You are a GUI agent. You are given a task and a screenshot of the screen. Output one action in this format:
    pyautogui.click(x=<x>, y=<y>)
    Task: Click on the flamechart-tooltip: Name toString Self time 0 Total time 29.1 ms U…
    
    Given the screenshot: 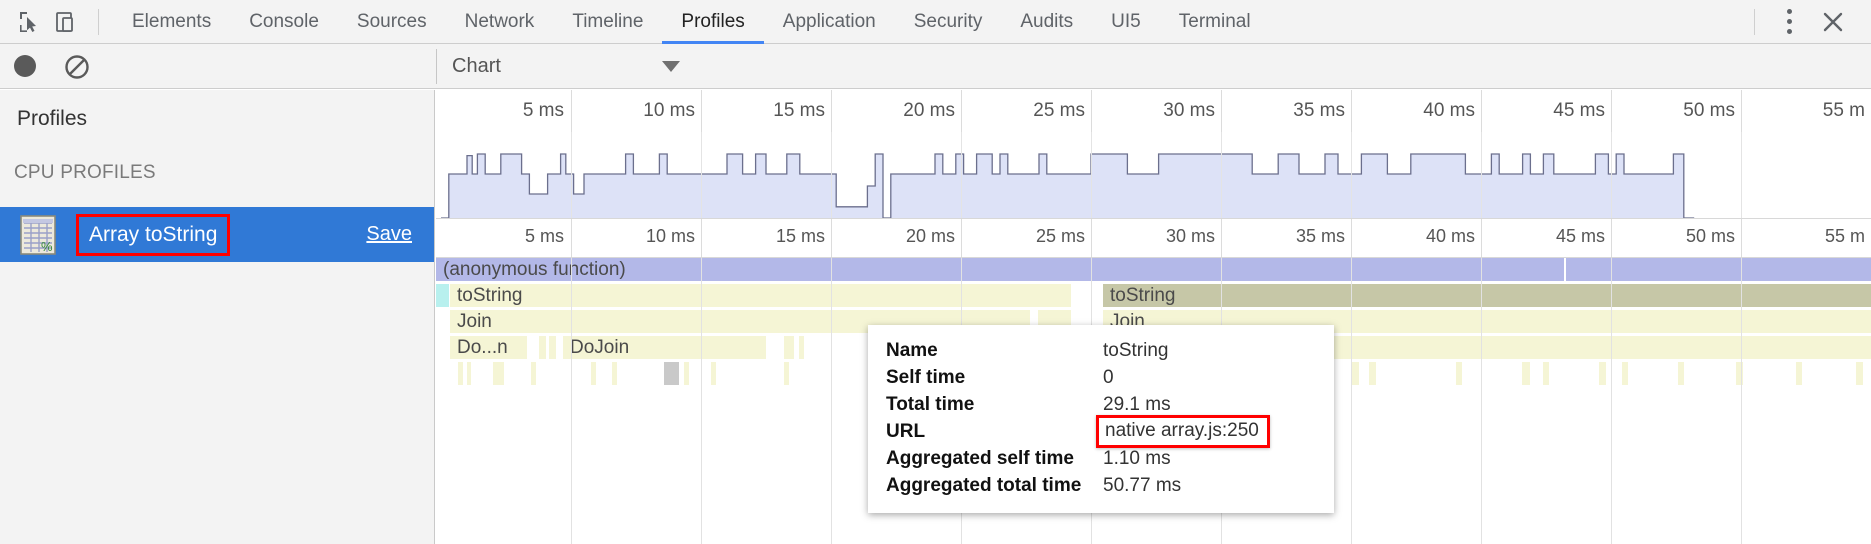 What is the action you would take?
    pyautogui.click(x=1101, y=419)
    